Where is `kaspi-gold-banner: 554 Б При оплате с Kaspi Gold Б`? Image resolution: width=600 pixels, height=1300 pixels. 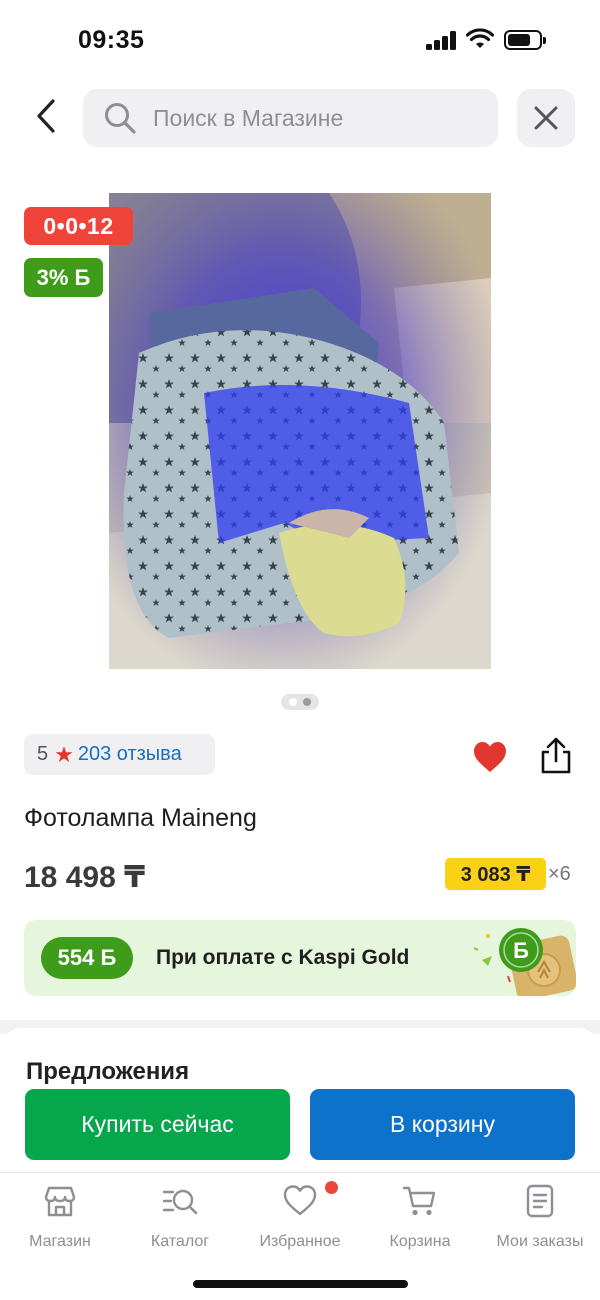 kaspi-gold-banner: 554 Б При оплате с Kaspi Gold Б is located at coordinates (300, 958).